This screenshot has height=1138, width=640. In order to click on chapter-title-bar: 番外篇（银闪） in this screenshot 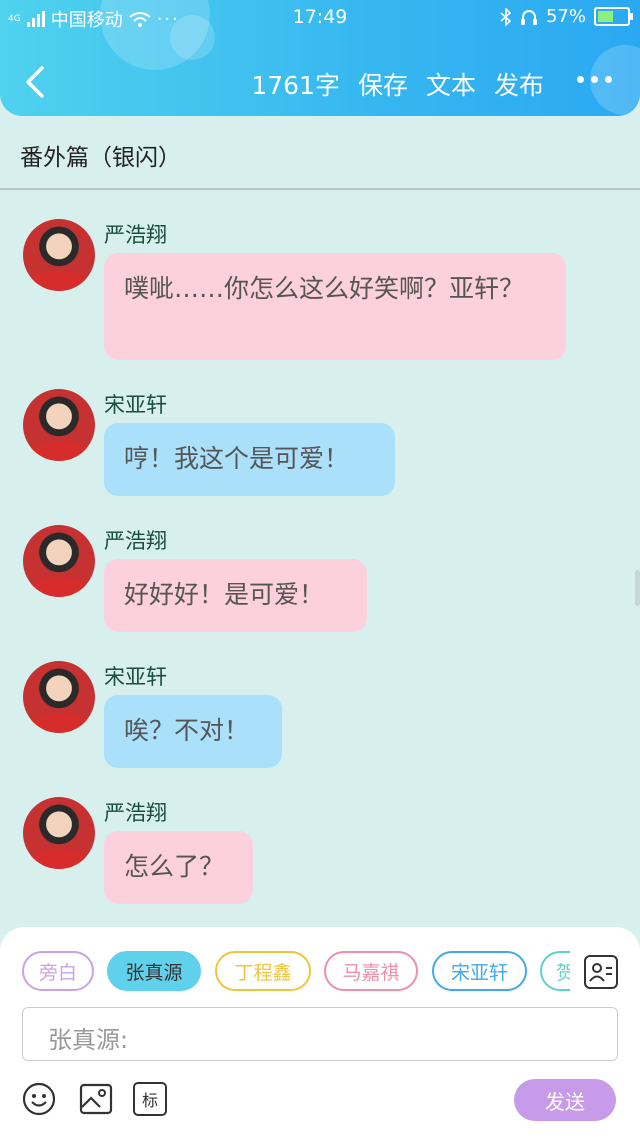, I will do `click(320, 153)`.